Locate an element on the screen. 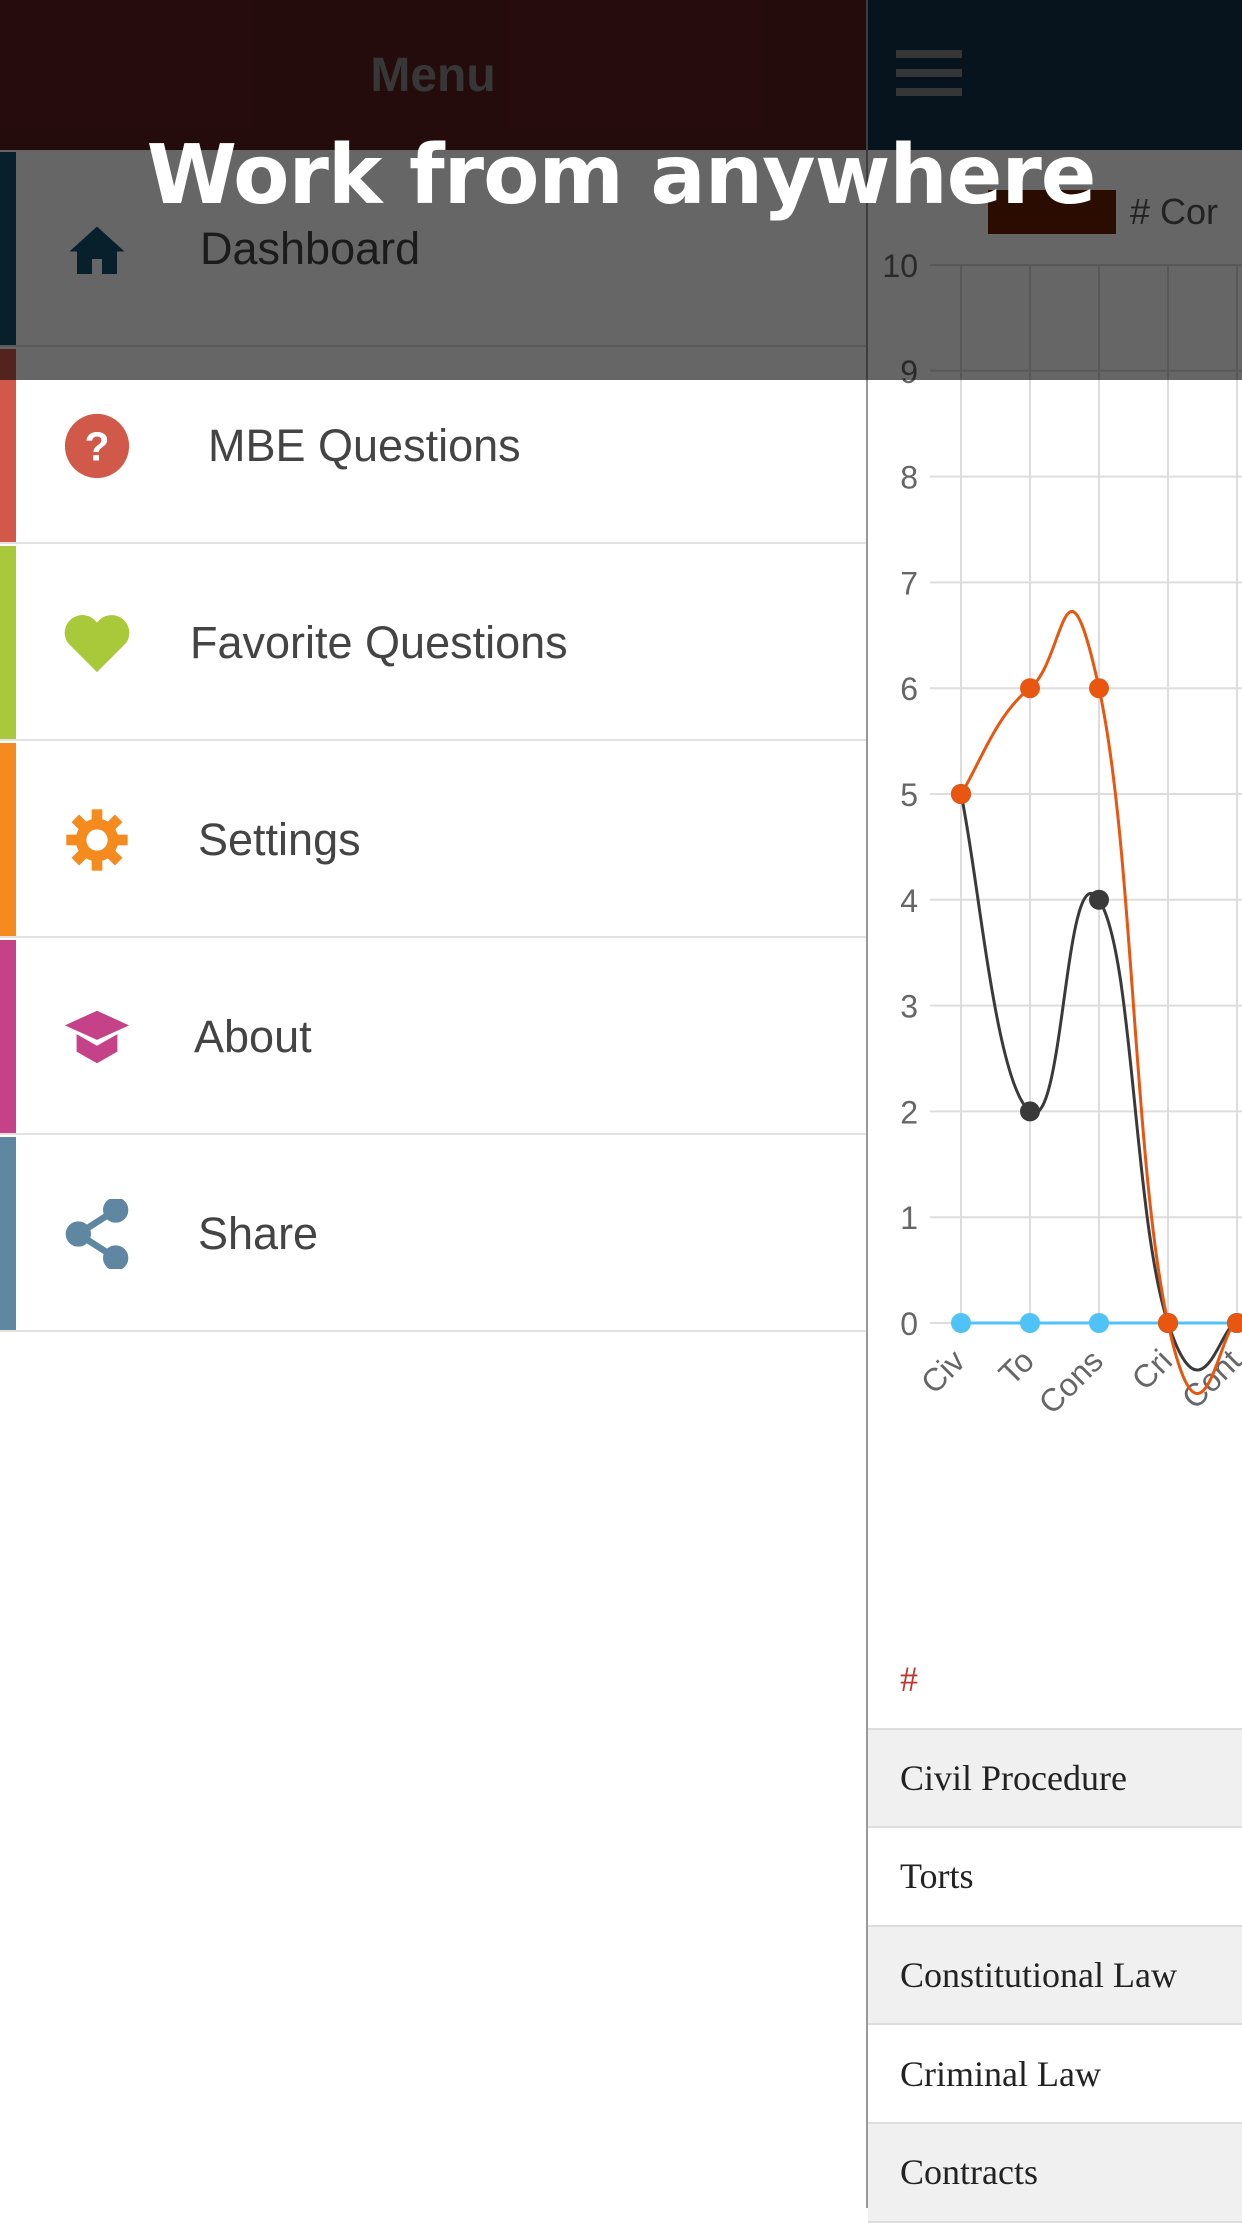 This screenshot has height=2223, width=1242. table-row: Criminal Law is located at coordinates (1055, 2074).